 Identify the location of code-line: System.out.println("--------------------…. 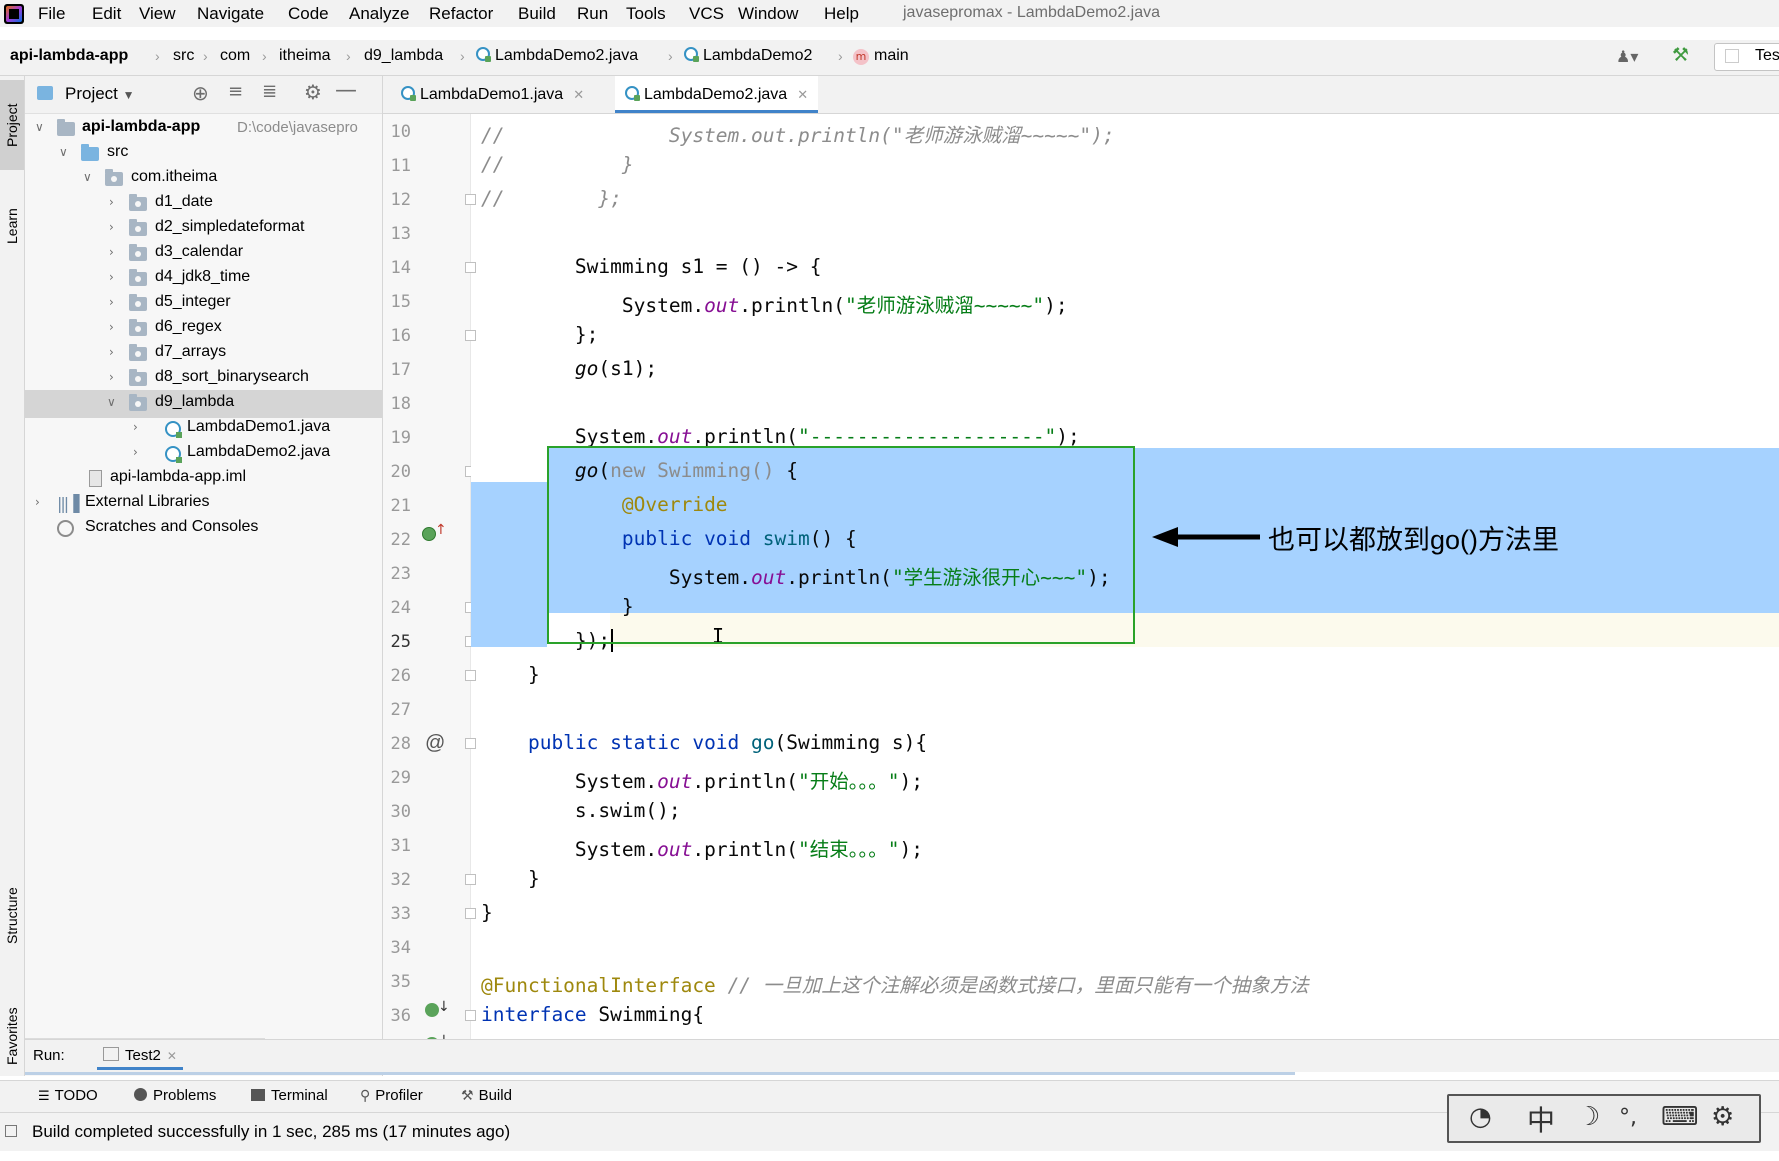
(780, 436).